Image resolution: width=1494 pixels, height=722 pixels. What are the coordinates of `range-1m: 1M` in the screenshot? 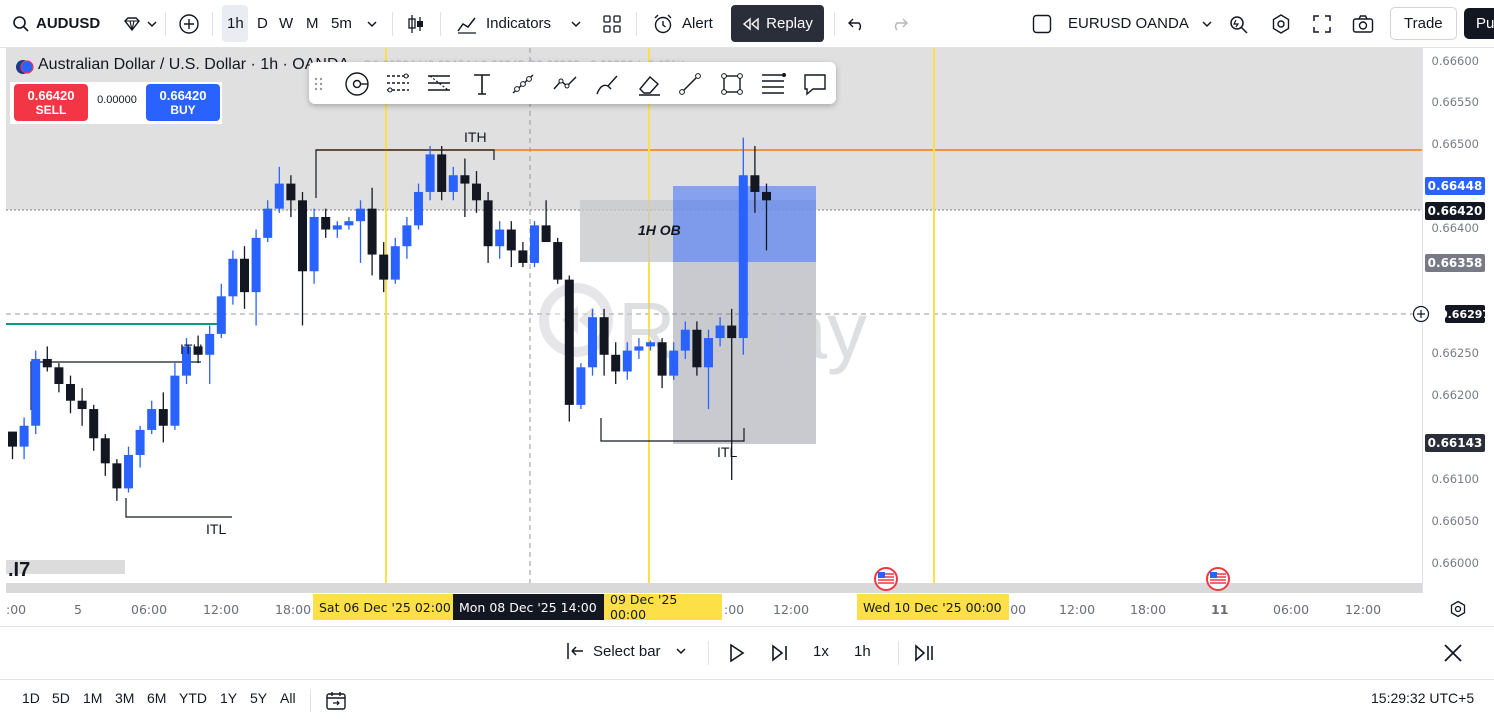 It's located at (92, 698).